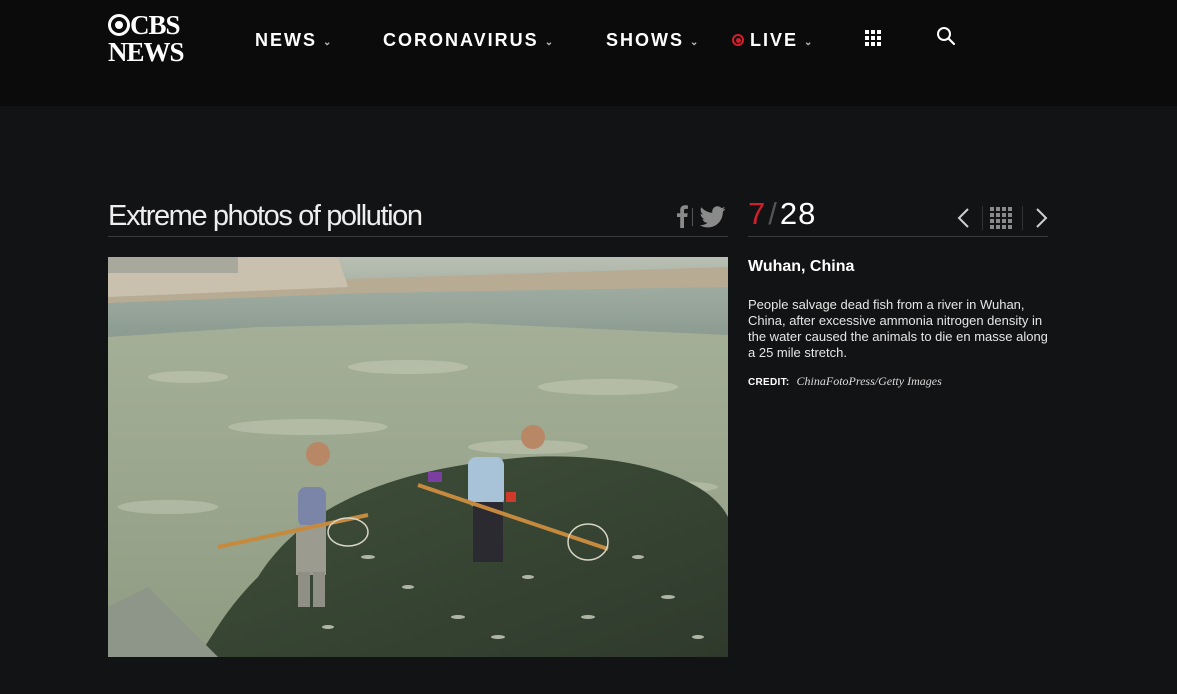 Image resolution: width=1177 pixels, height=694 pixels. I want to click on nav-item-news: NEWS ⌄, so click(294, 40).